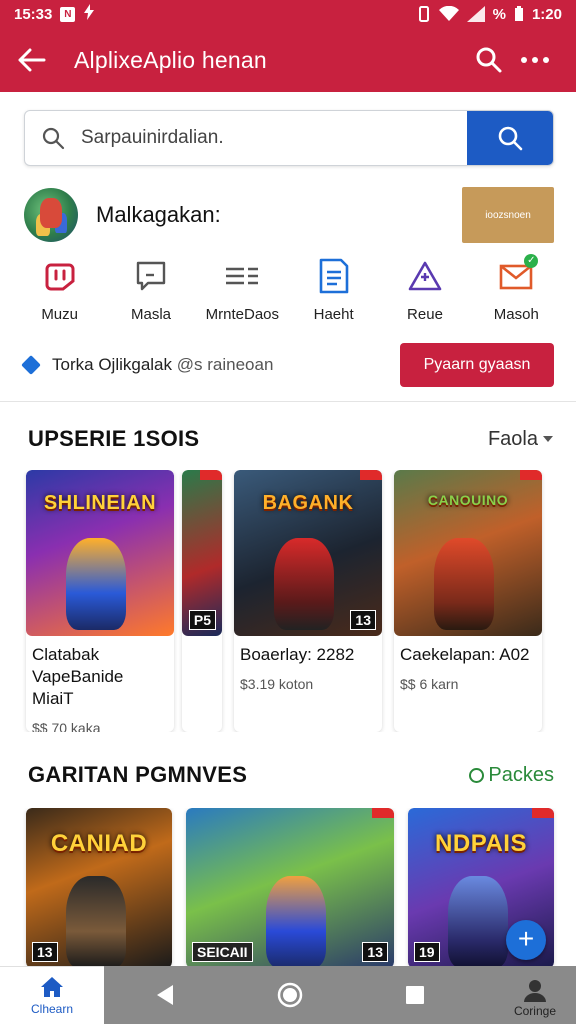  What do you see at coordinates (531, 261) in the screenshot?
I see `check-badge-icon: ✓` at bounding box center [531, 261].